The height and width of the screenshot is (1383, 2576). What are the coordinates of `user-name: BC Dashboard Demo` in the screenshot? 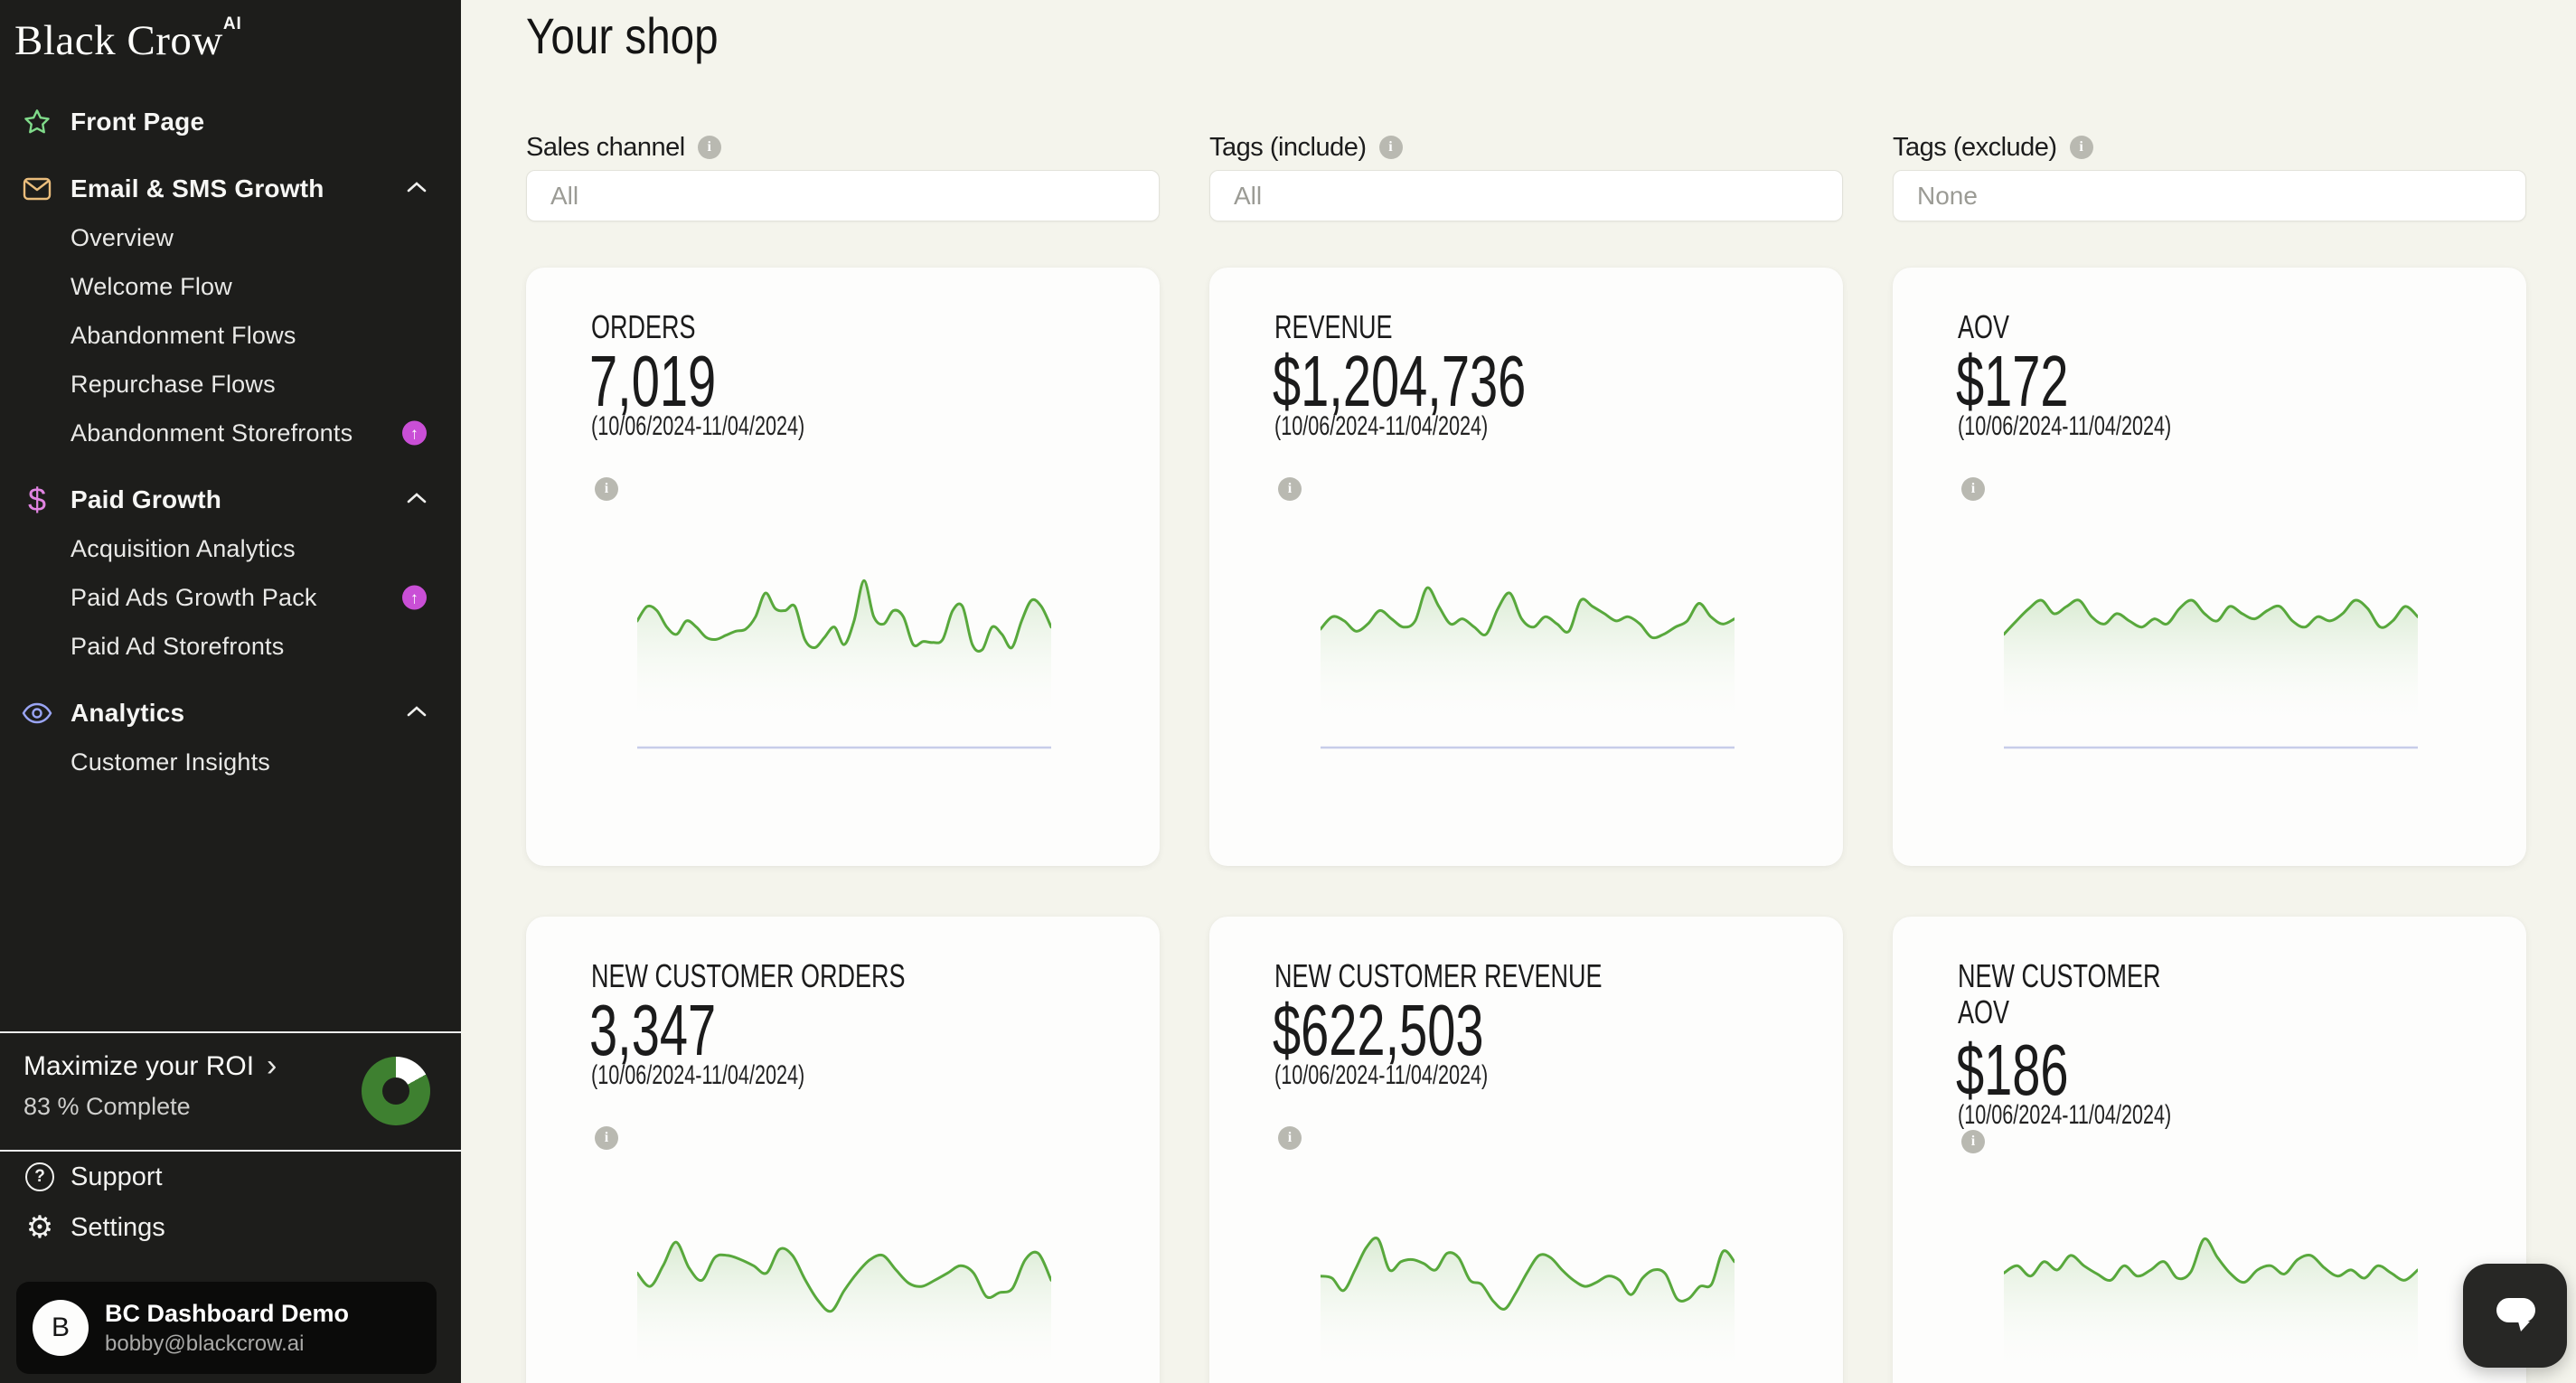 It's located at (228, 1313).